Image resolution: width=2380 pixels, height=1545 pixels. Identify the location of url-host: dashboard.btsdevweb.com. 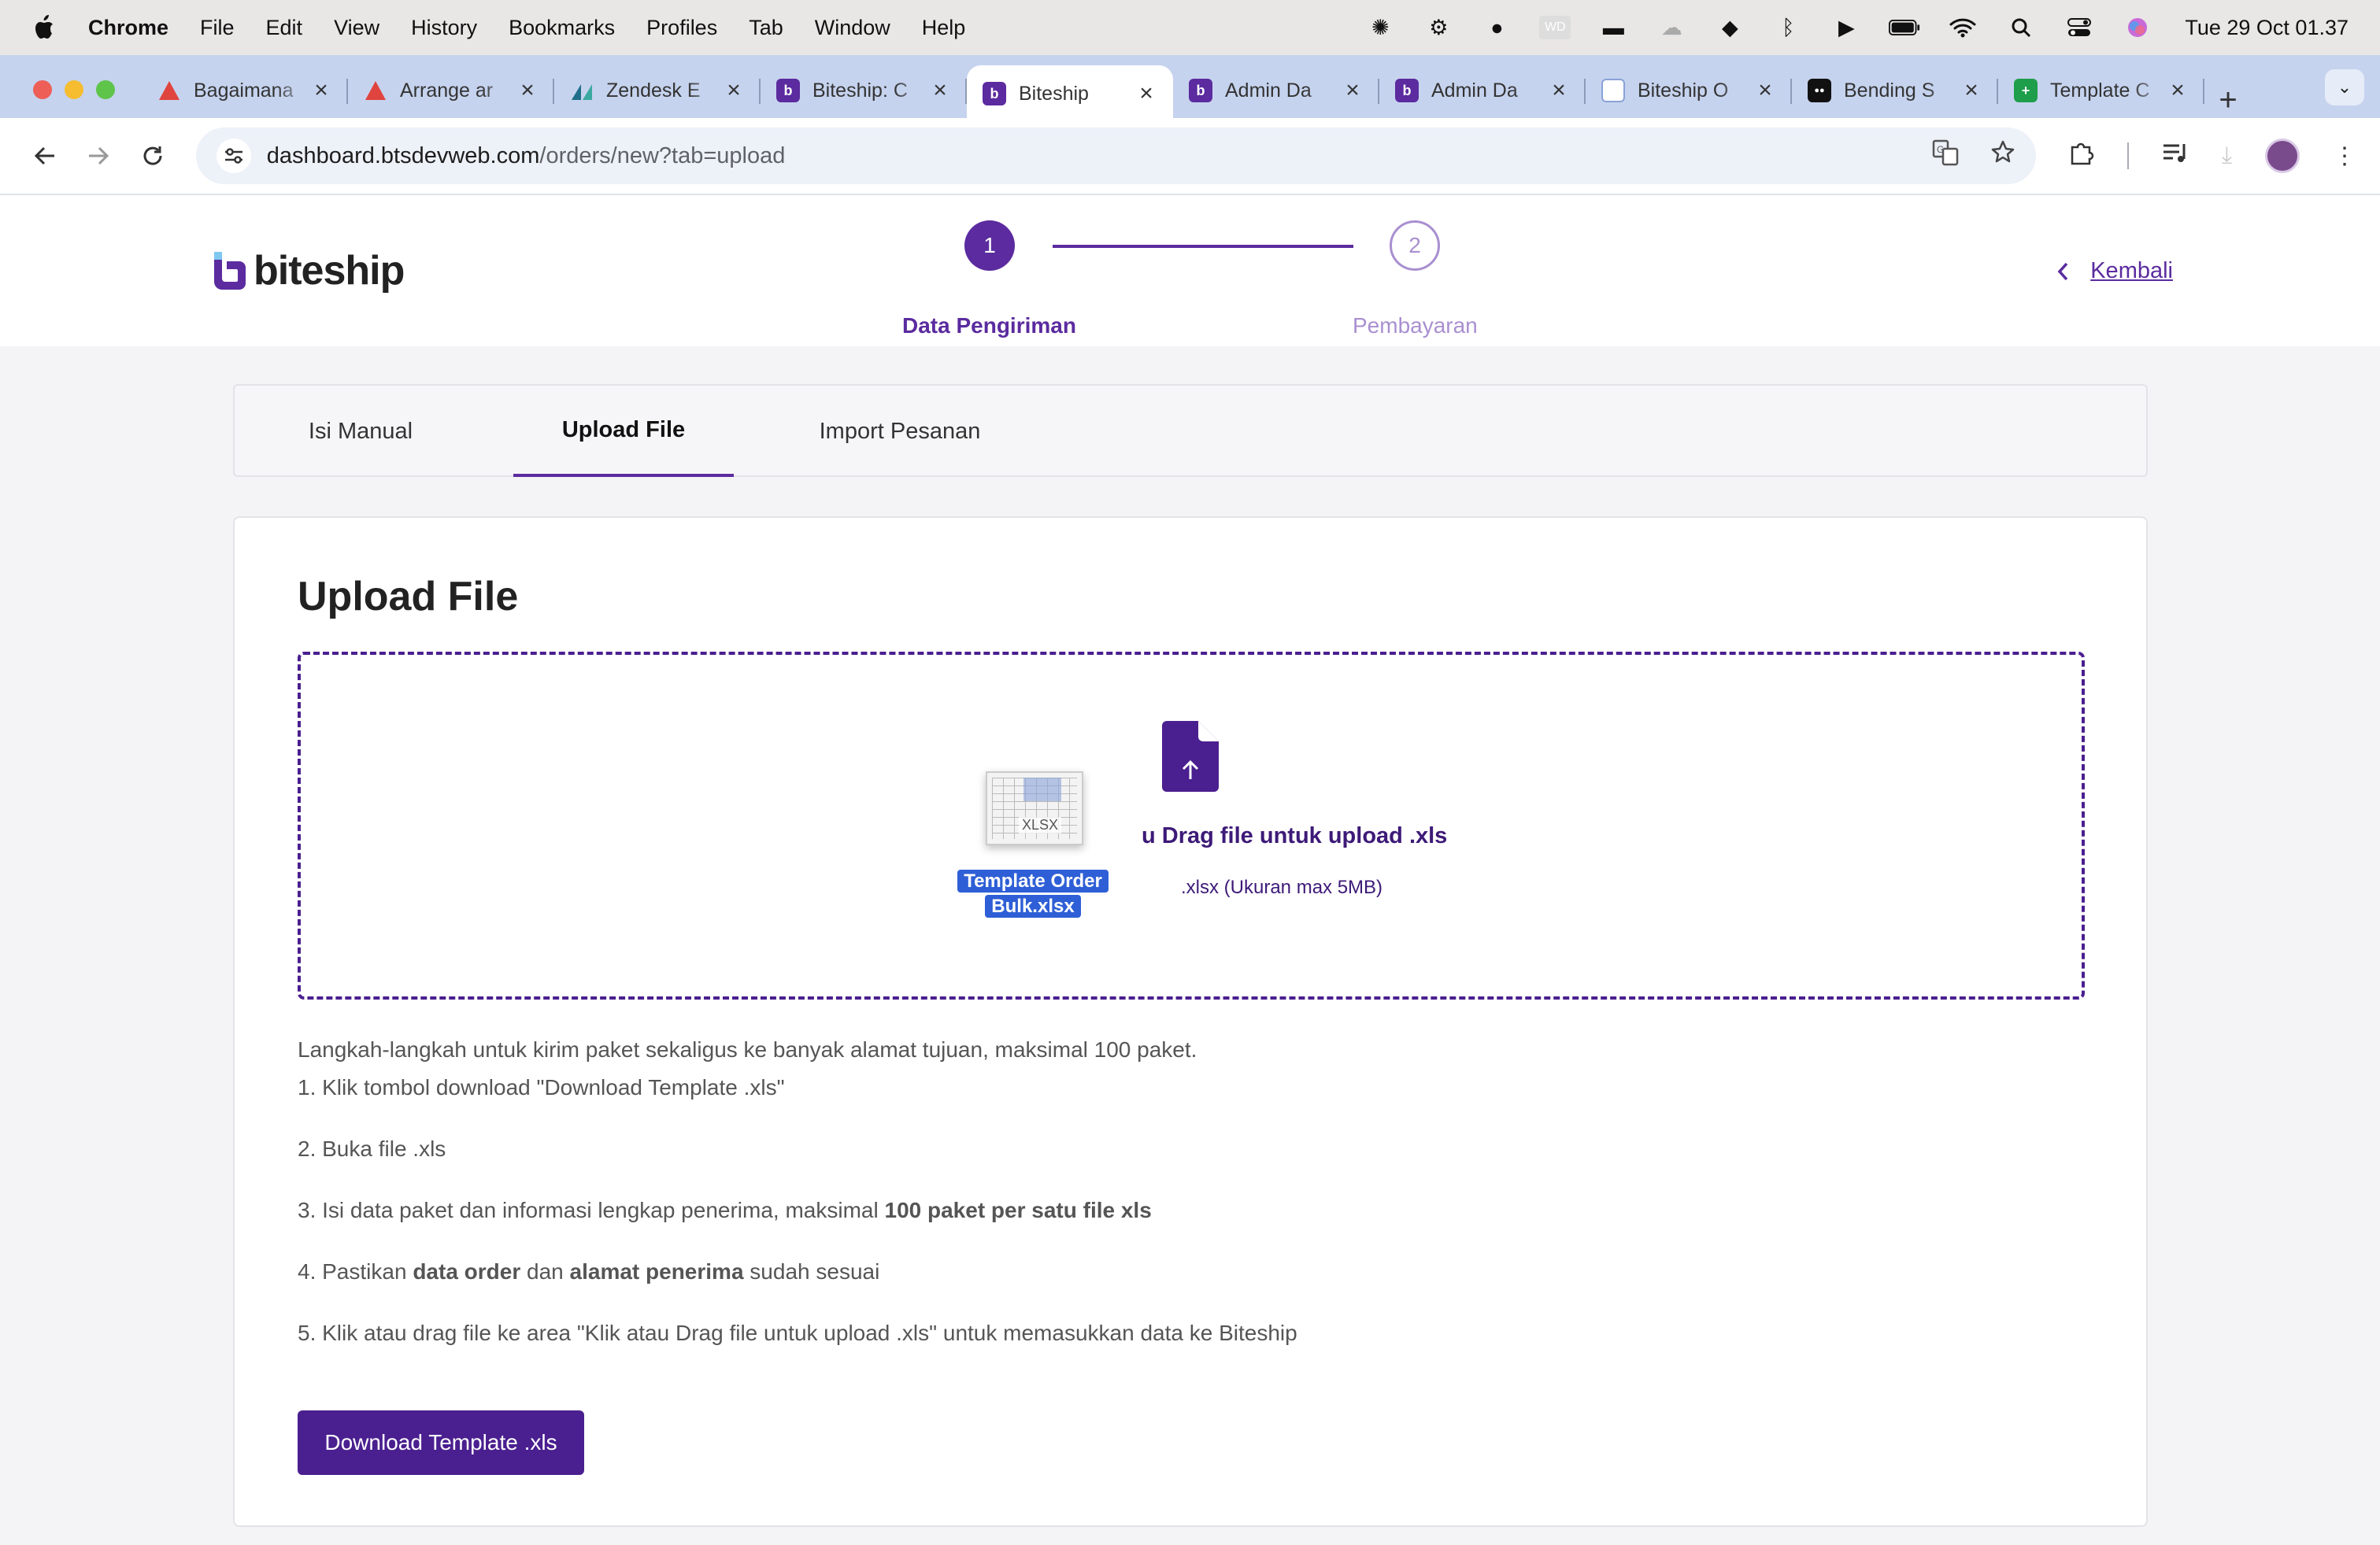
(403, 155).